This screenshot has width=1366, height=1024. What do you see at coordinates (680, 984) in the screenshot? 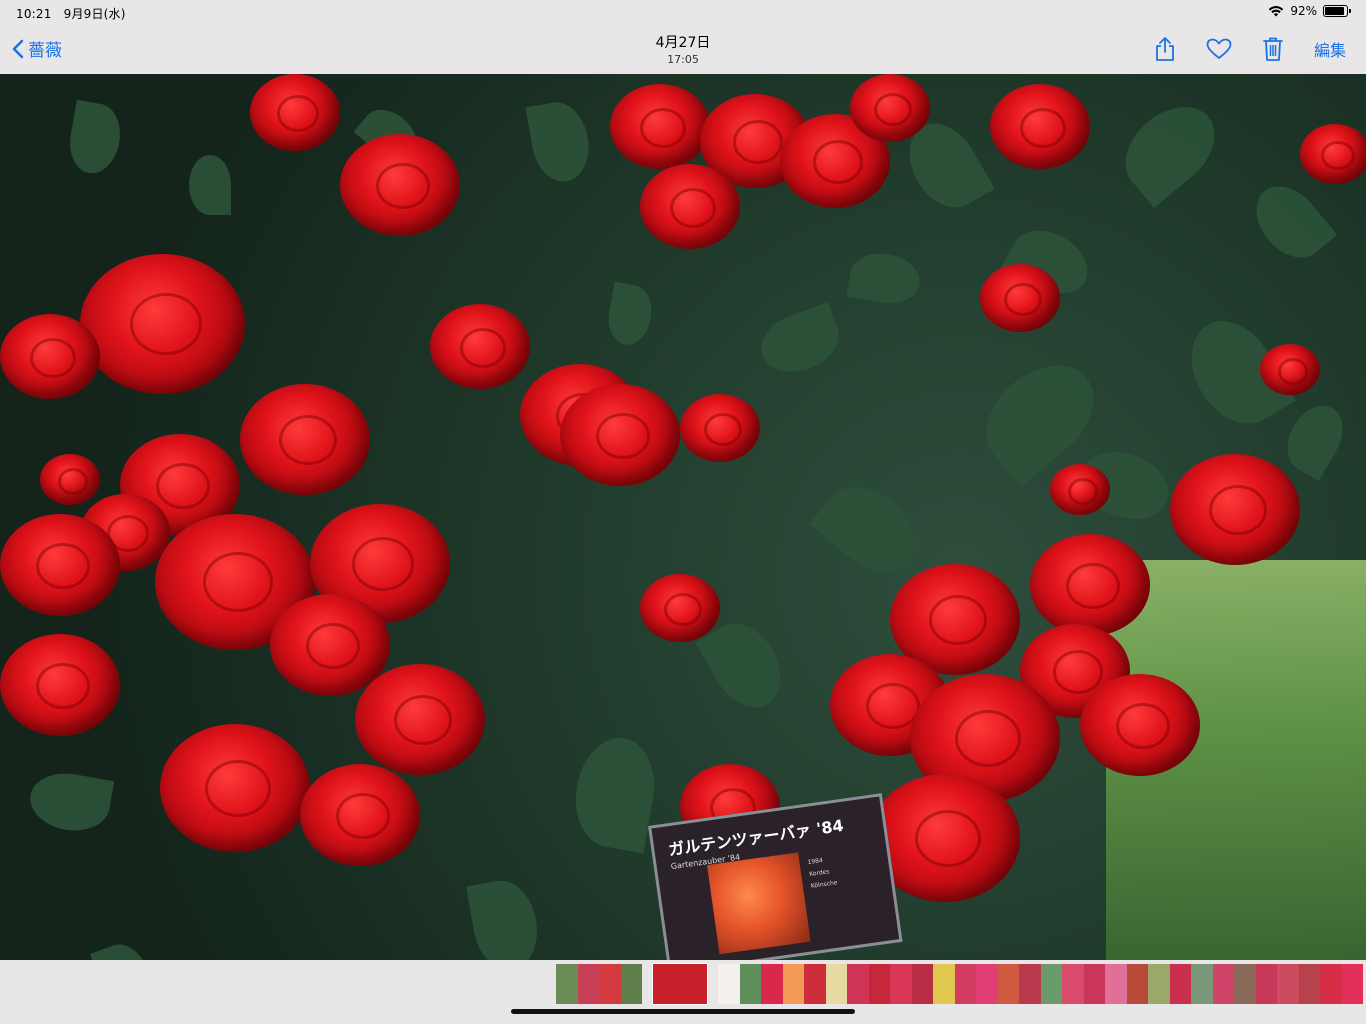
I see `filmstrip-current-thumb` at bounding box center [680, 984].